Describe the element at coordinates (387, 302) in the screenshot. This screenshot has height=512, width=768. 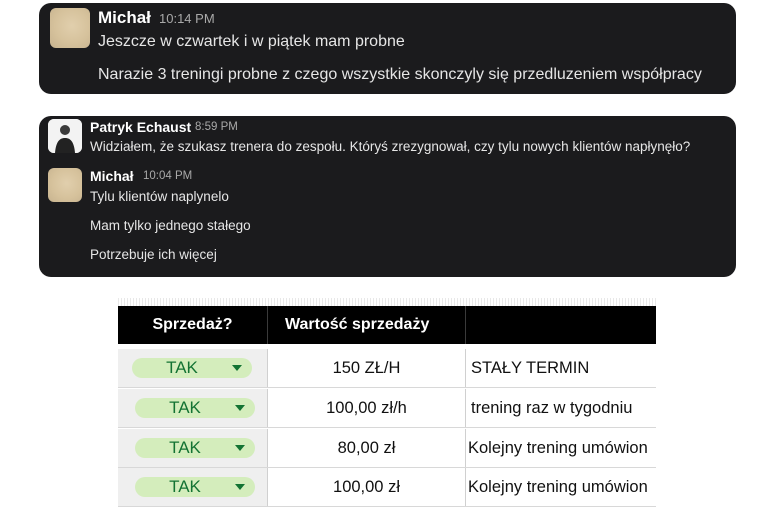
I see `grid-lines` at that location.